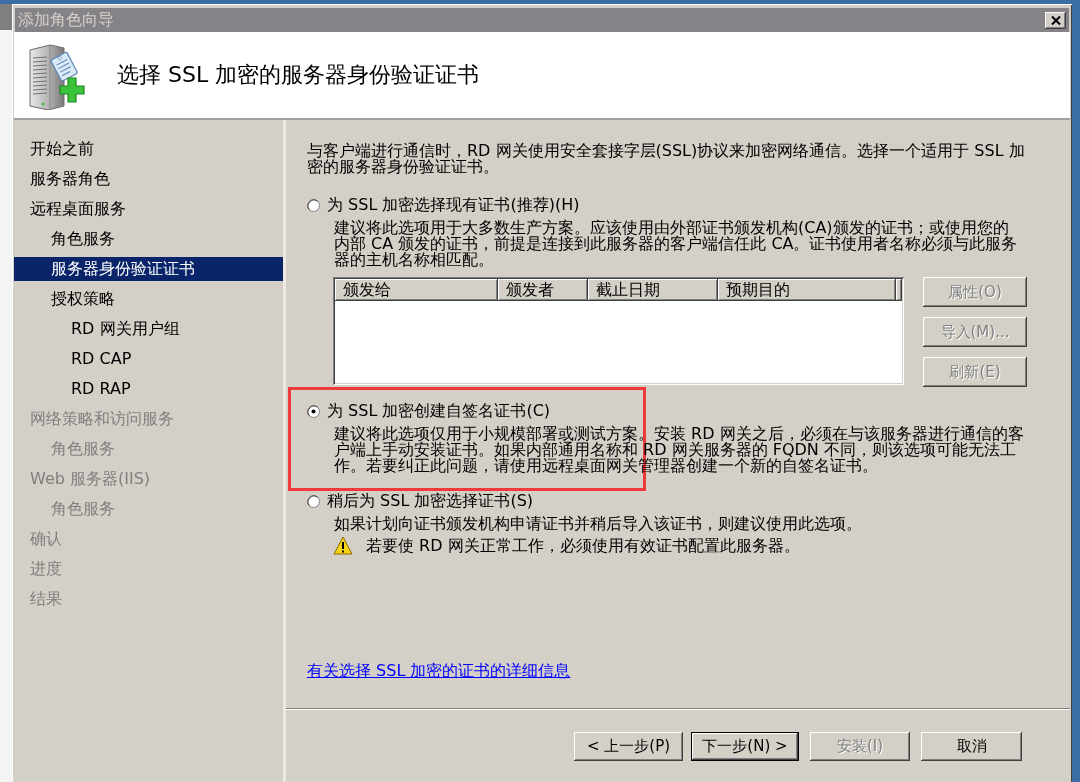  What do you see at coordinates (439, 411) in the screenshot?
I see `radio-label: 为 SSL 加密创建自签名证书(C)` at bounding box center [439, 411].